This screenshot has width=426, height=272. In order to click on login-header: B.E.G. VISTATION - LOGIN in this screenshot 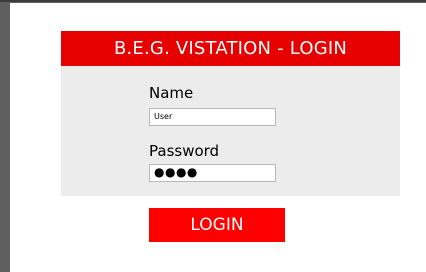, I will do `click(230, 48)`.